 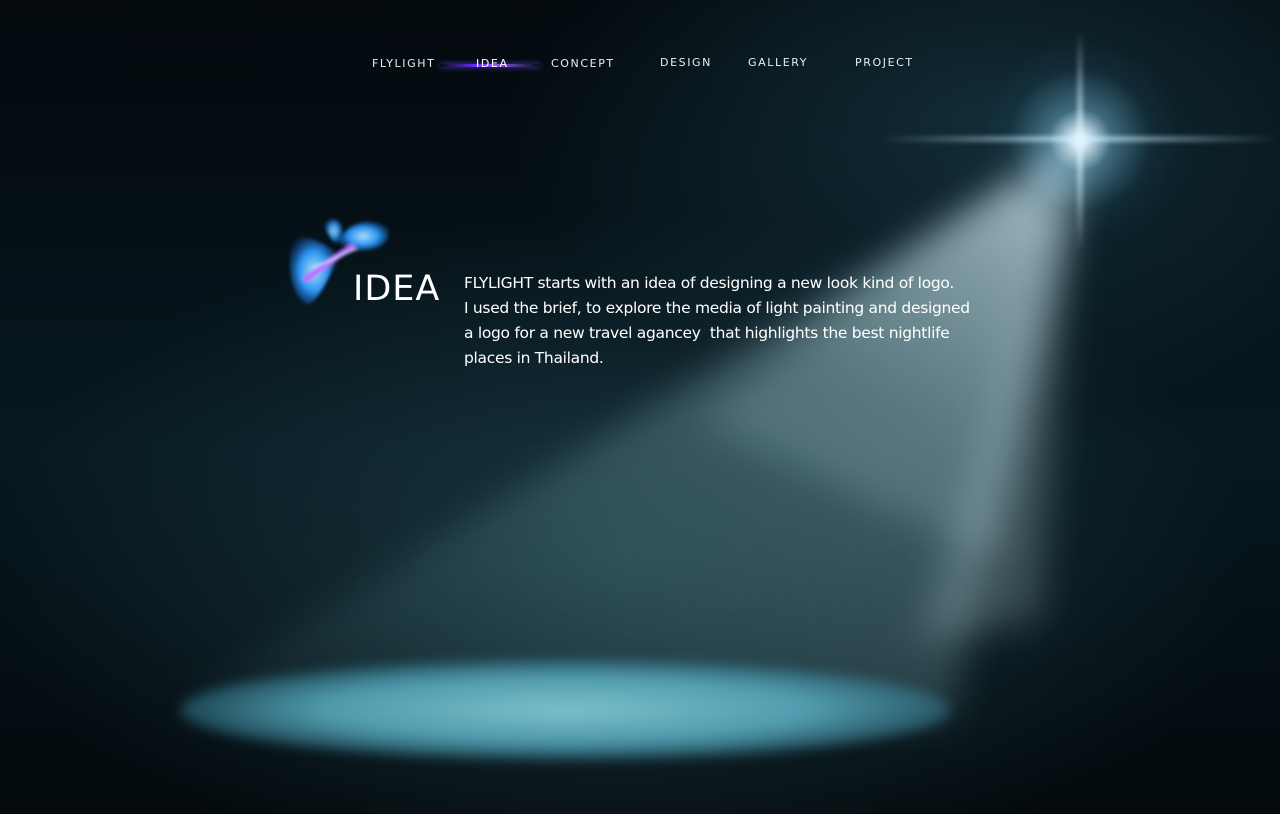 I want to click on nav-item-flylight: FLYLIGHT, so click(x=403, y=63).